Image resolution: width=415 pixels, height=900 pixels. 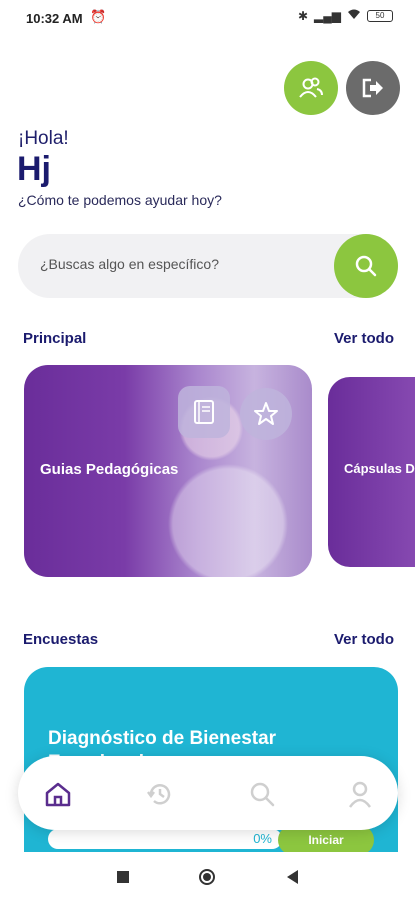 I want to click on home-icon, so click(x=58, y=794).